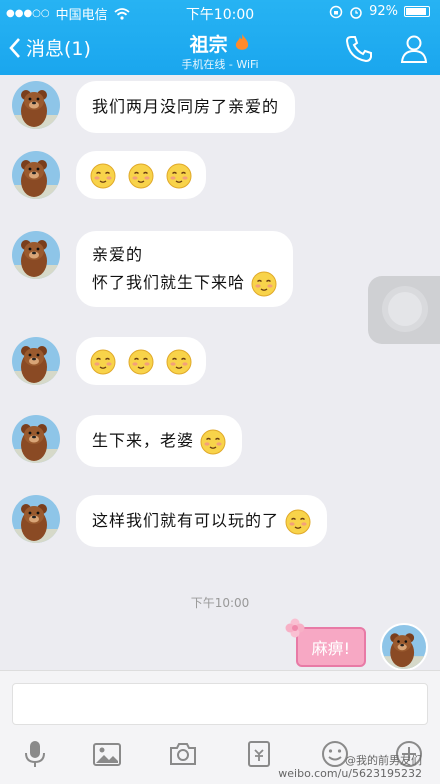 Image resolution: width=440 pixels, height=784 pixels. What do you see at coordinates (185, 269) in the screenshot?
I see `message-bubble: 亲爱的 怀了我们就生下来哈` at bounding box center [185, 269].